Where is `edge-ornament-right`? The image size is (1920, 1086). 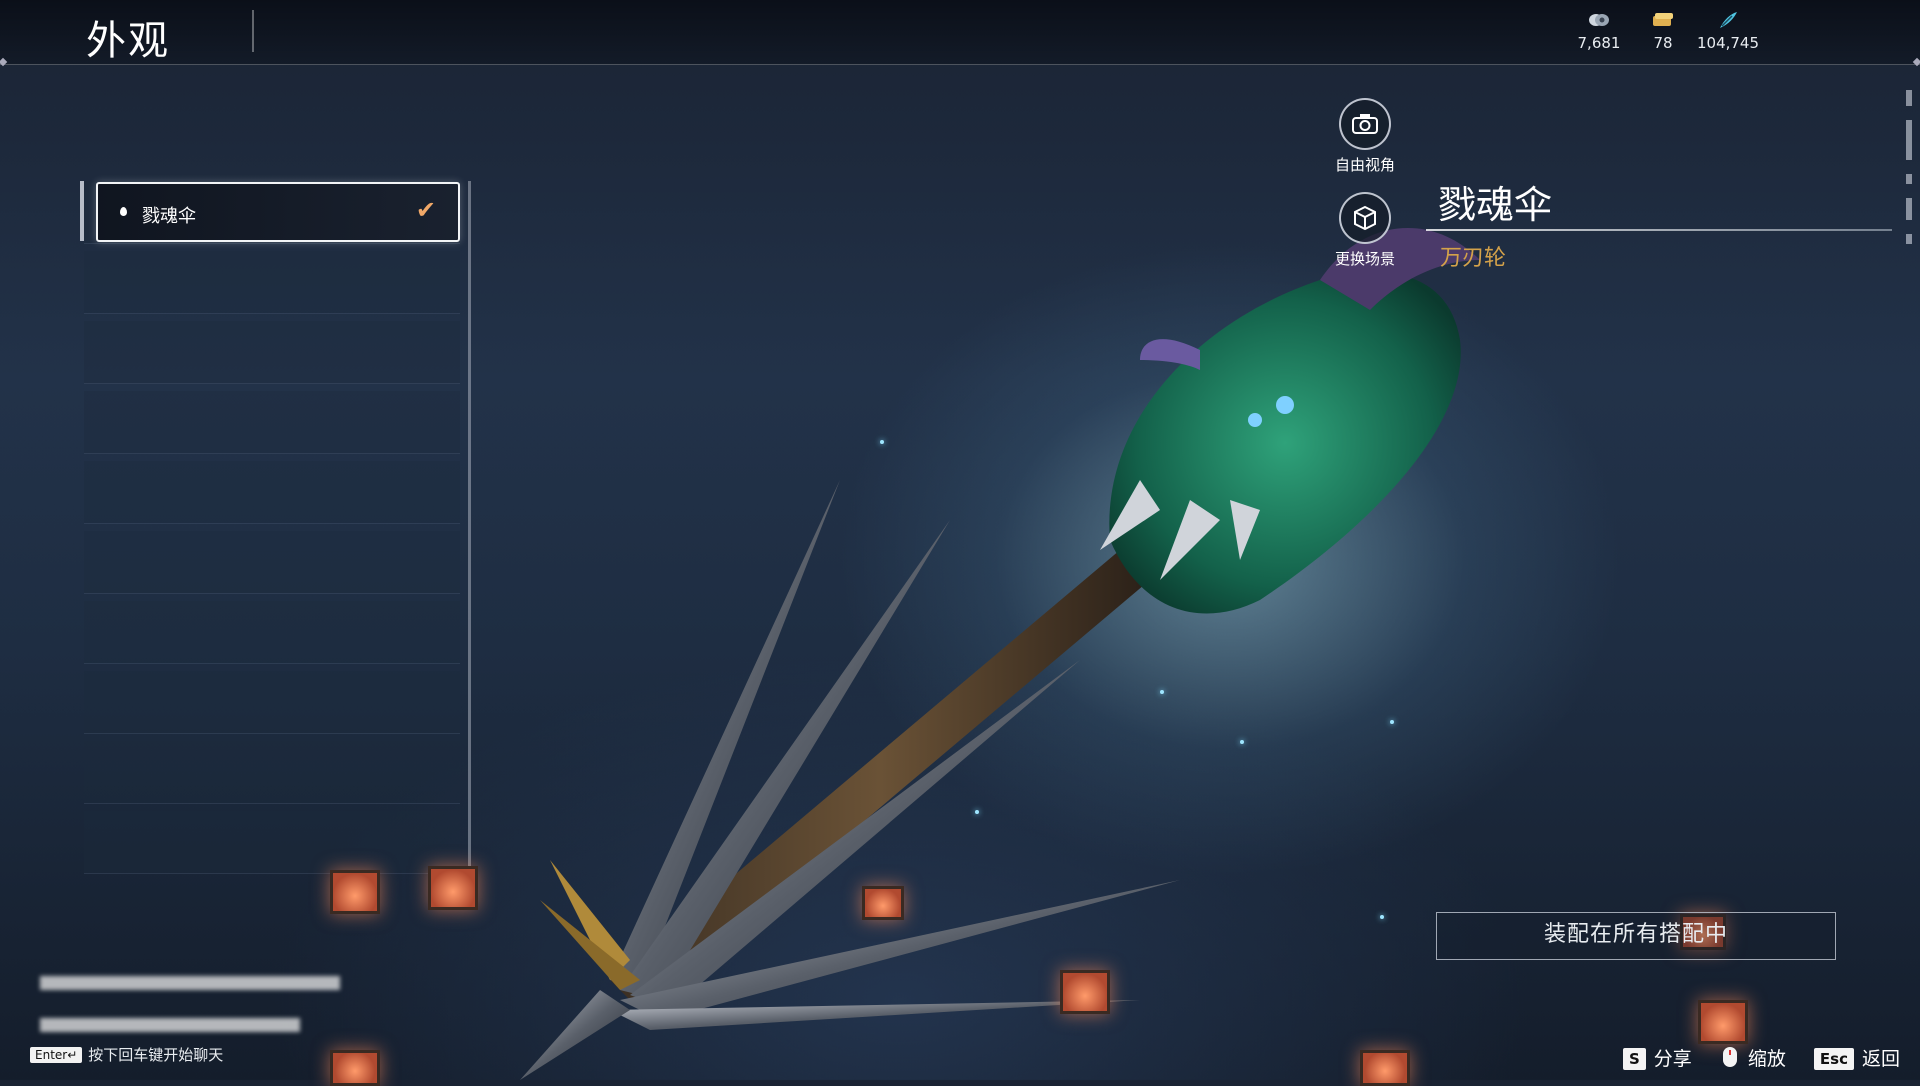
edge-ornament-right is located at coordinates (1916, 62).